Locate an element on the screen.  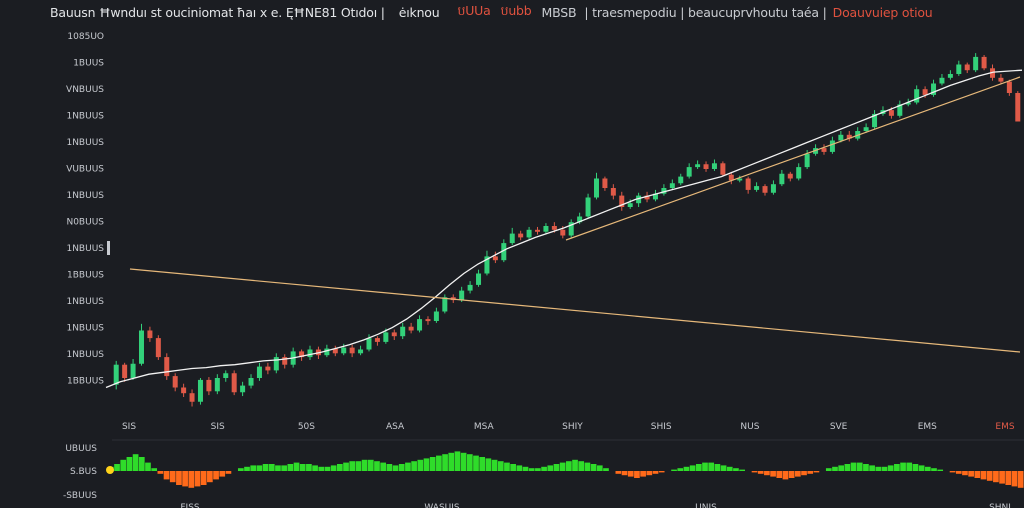
price-axis-label: 1085UO is located at coordinates (85, 37).